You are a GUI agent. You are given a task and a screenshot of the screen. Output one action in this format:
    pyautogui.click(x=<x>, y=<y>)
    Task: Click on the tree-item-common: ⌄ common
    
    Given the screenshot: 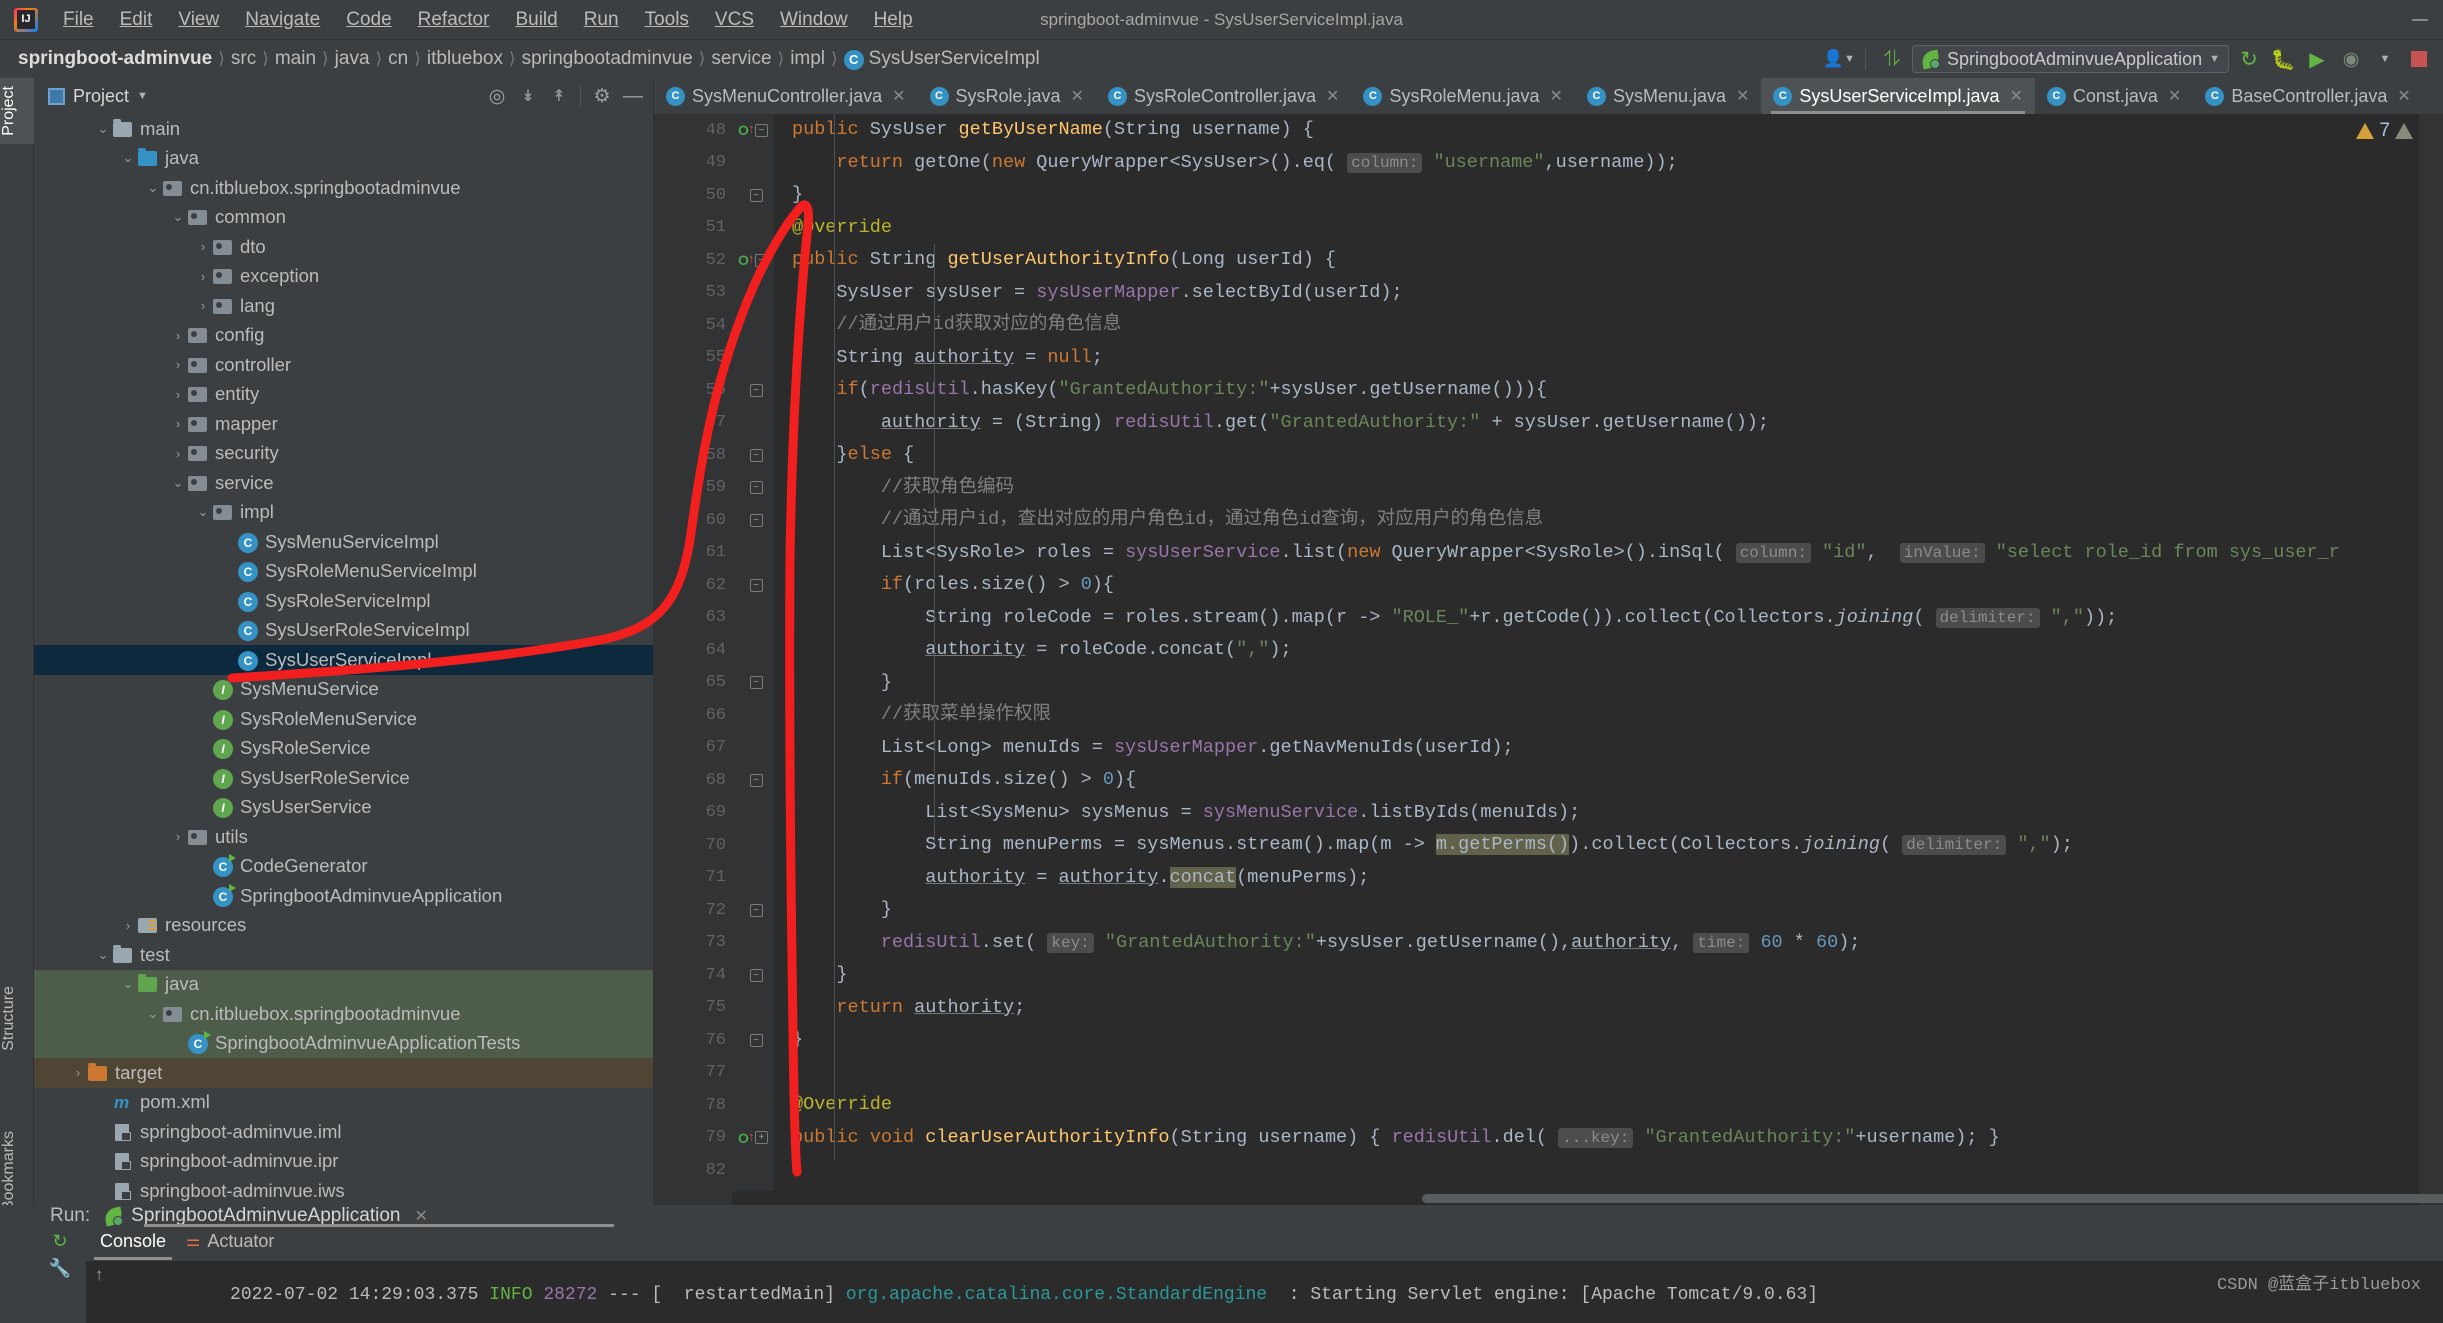 What is the action you would take?
    pyautogui.click(x=343, y=218)
    